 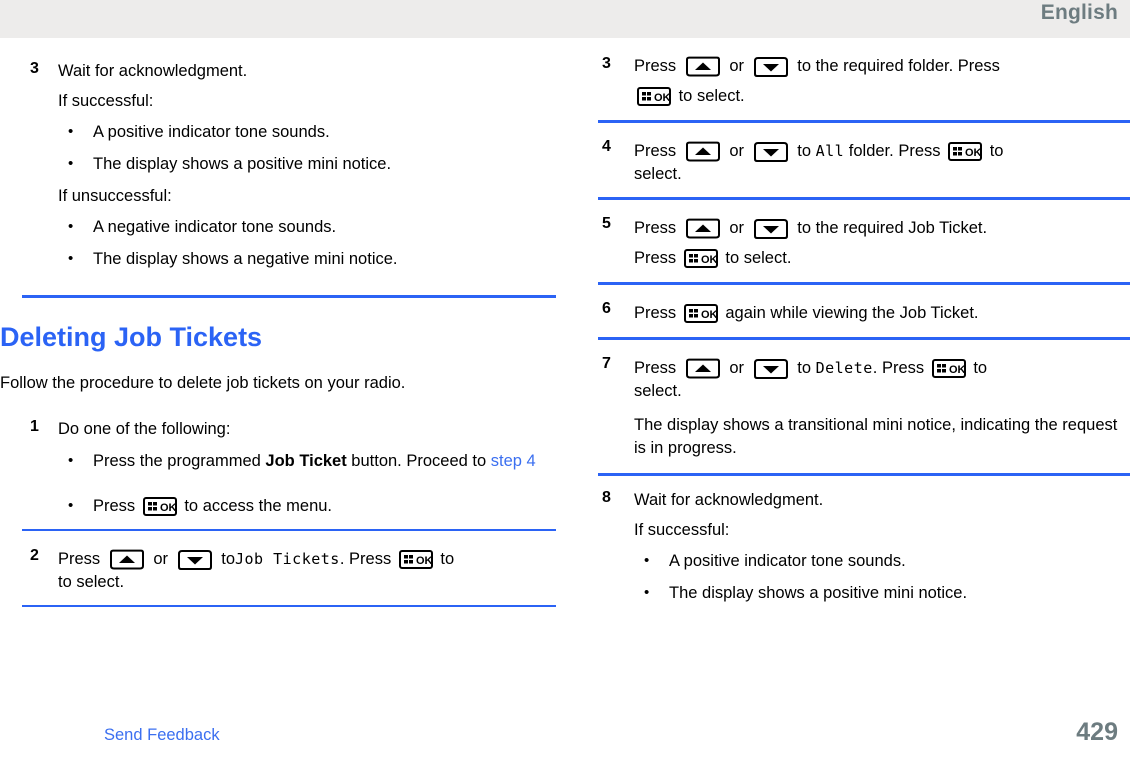 What do you see at coordinates (844, 368) in the screenshot?
I see `menu-item-delete: Delete` at bounding box center [844, 368].